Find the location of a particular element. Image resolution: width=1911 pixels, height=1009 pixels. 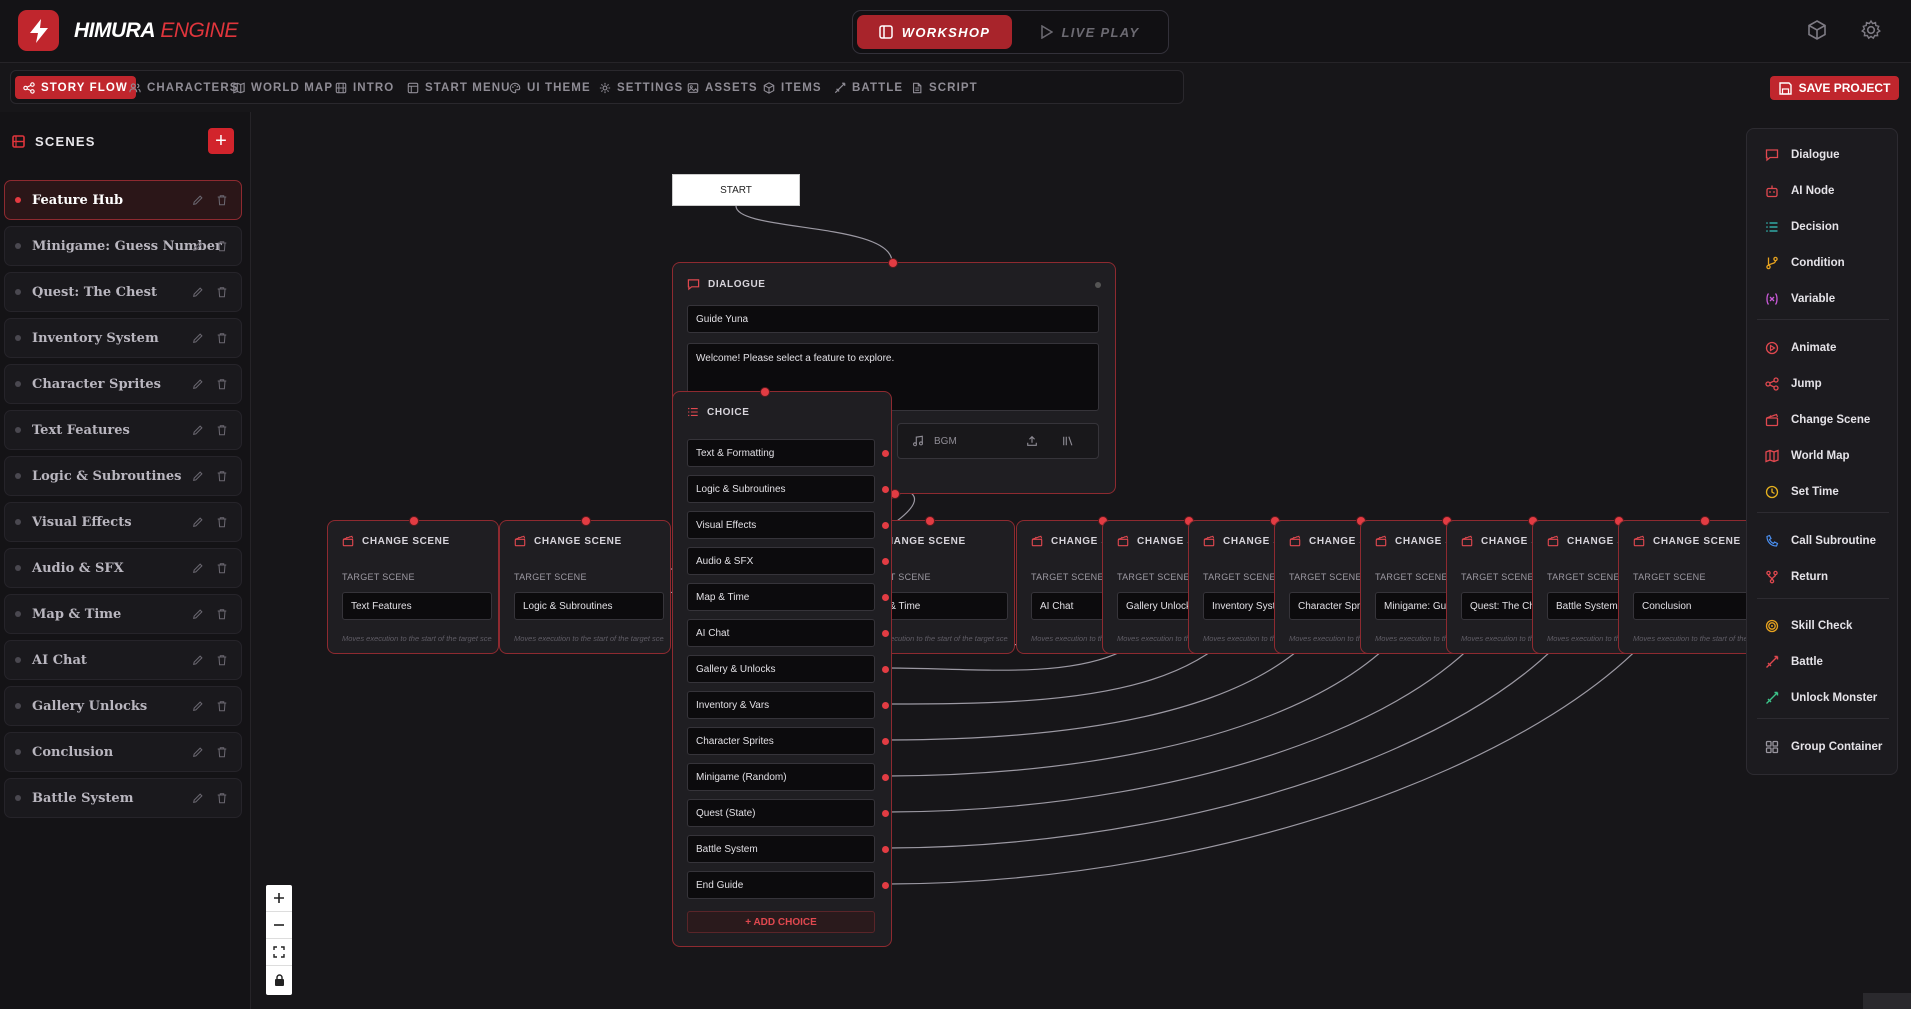

choice-option: Map & Time is located at coordinates (781, 597).